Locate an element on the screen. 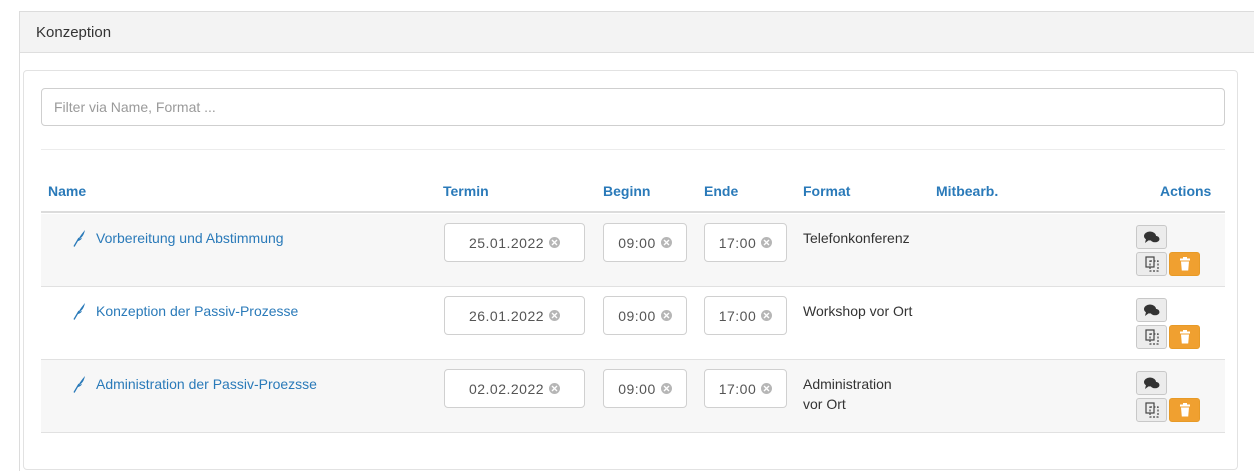 This screenshot has height=471, width=1254. task-name: Konzeption der Passiv-Prozesse is located at coordinates (197, 311).